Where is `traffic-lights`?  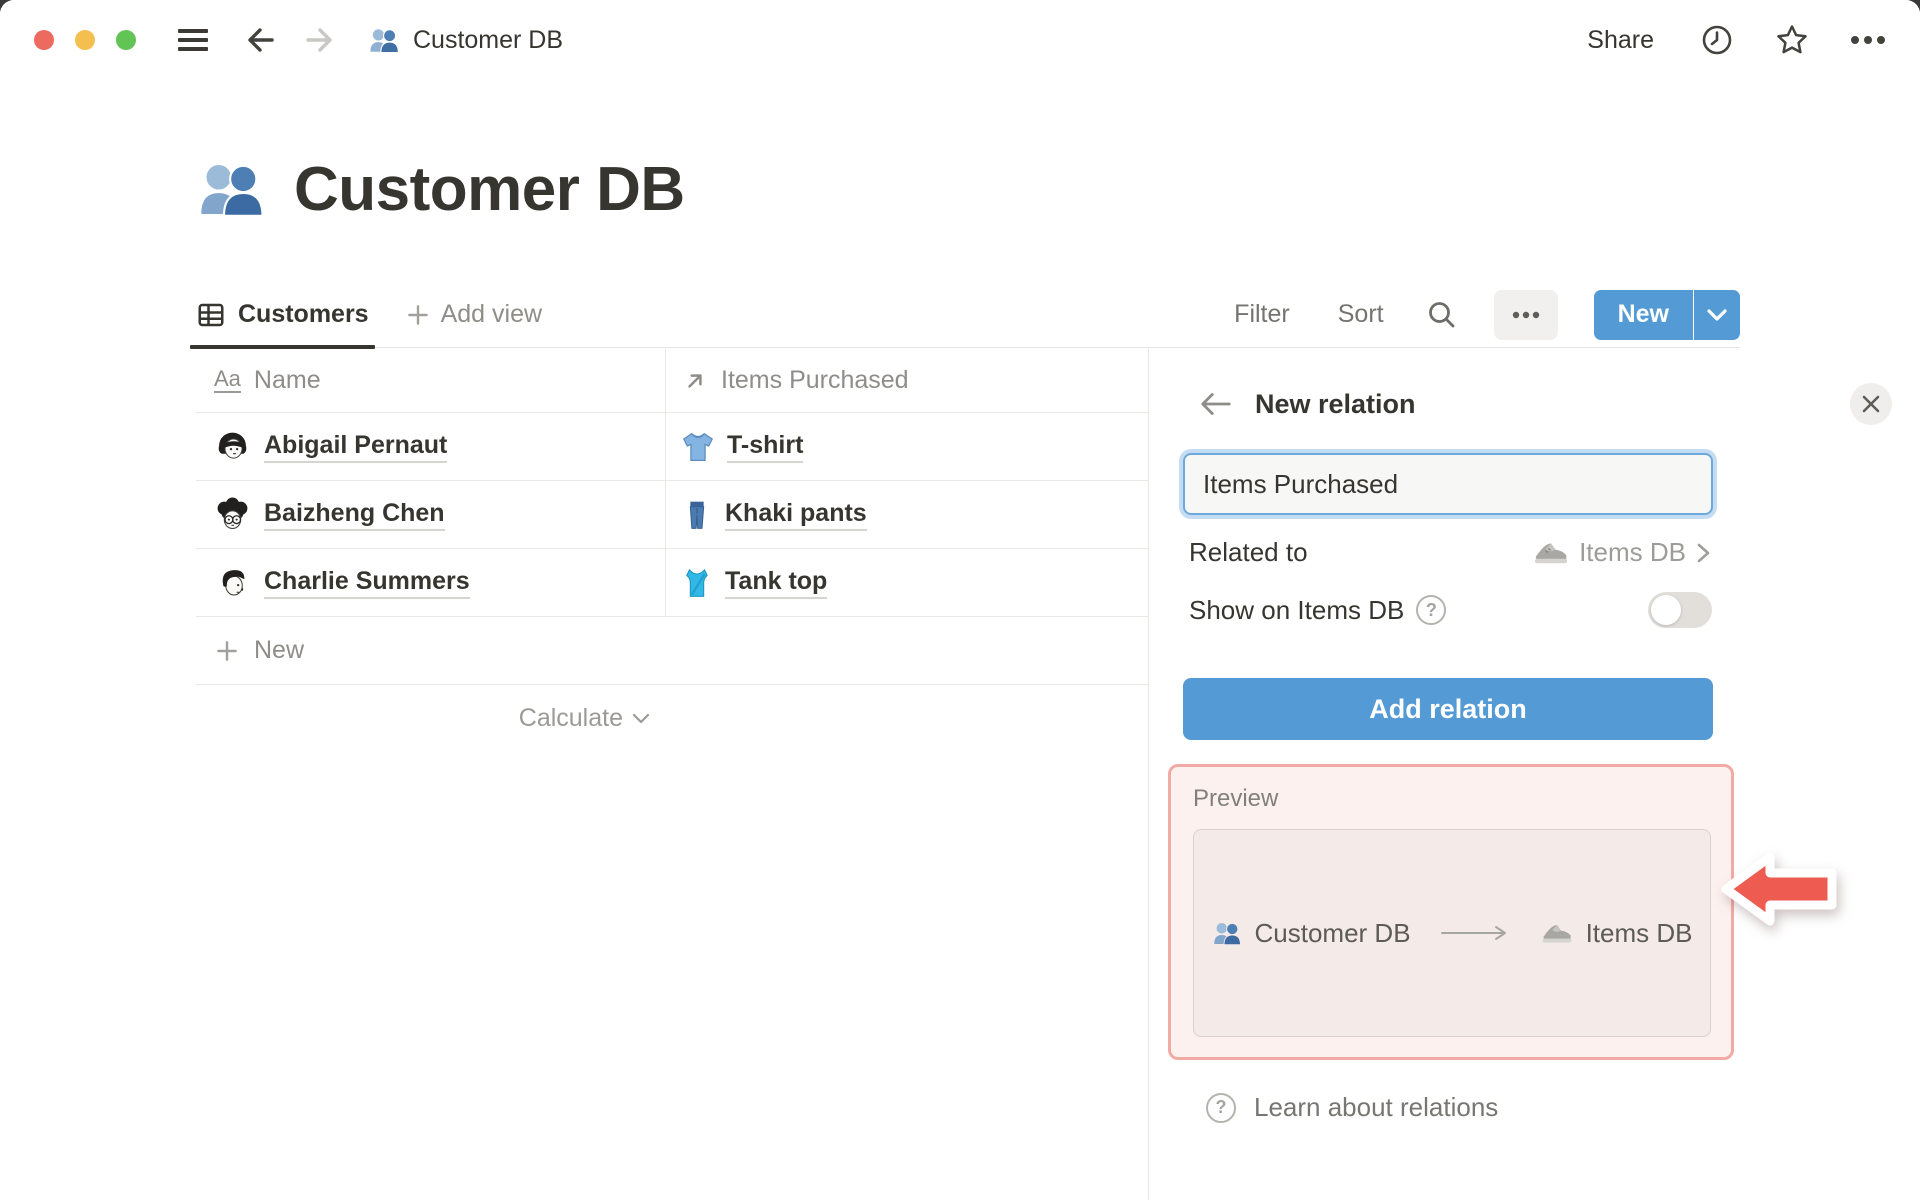 traffic-lights is located at coordinates (85, 40).